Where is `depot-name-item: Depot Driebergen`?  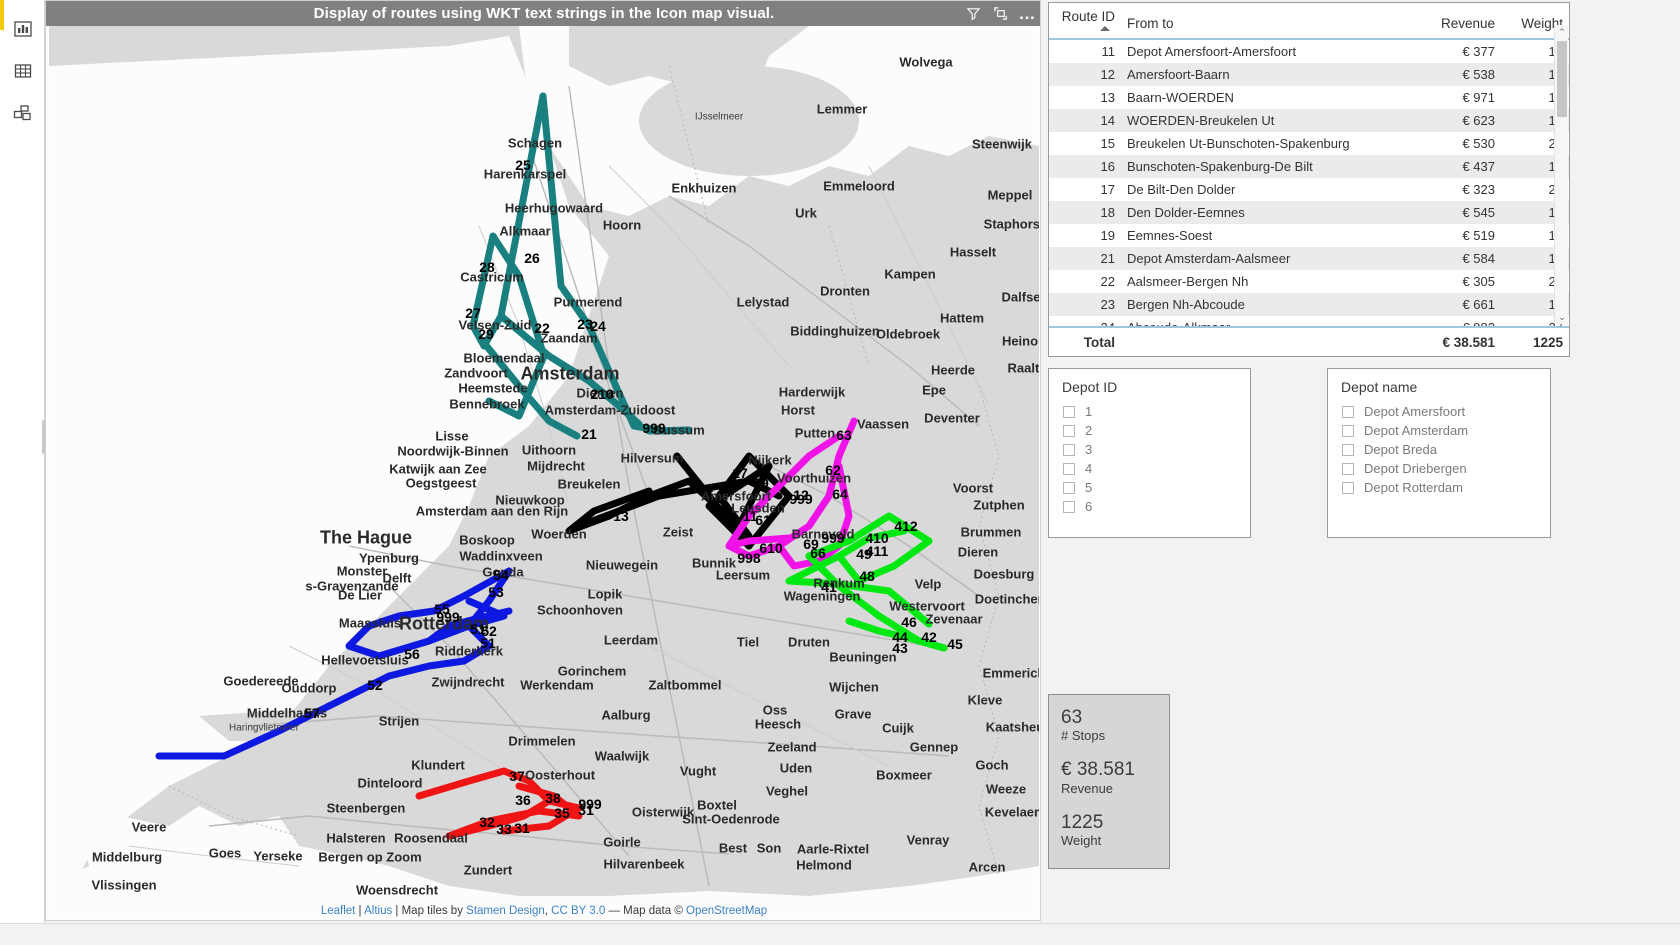 depot-name-item: Depot Driebergen is located at coordinates (1439, 468).